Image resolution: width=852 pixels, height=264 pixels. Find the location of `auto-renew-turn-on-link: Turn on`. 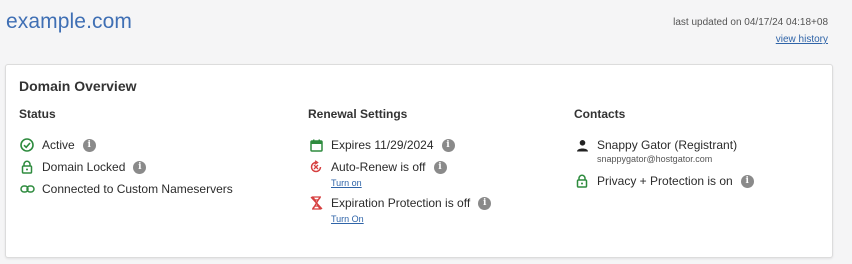

auto-renew-turn-on-link: Turn on is located at coordinates (411, 183).